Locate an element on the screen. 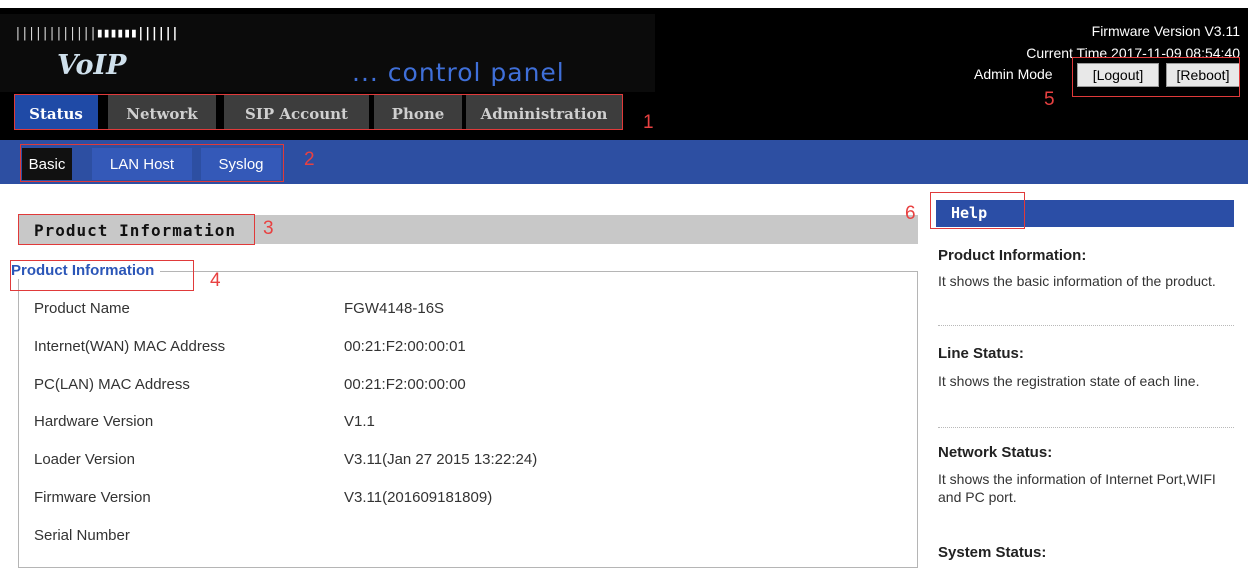 The width and height of the screenshot is (1248, 572). row-label-serial-number: Serial Number is located at coordinates (82, 535).